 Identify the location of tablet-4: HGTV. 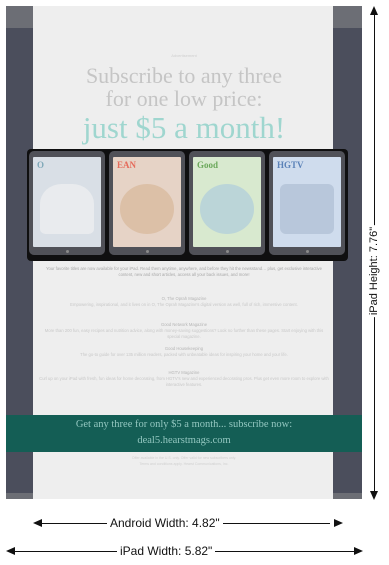
(307, 203).